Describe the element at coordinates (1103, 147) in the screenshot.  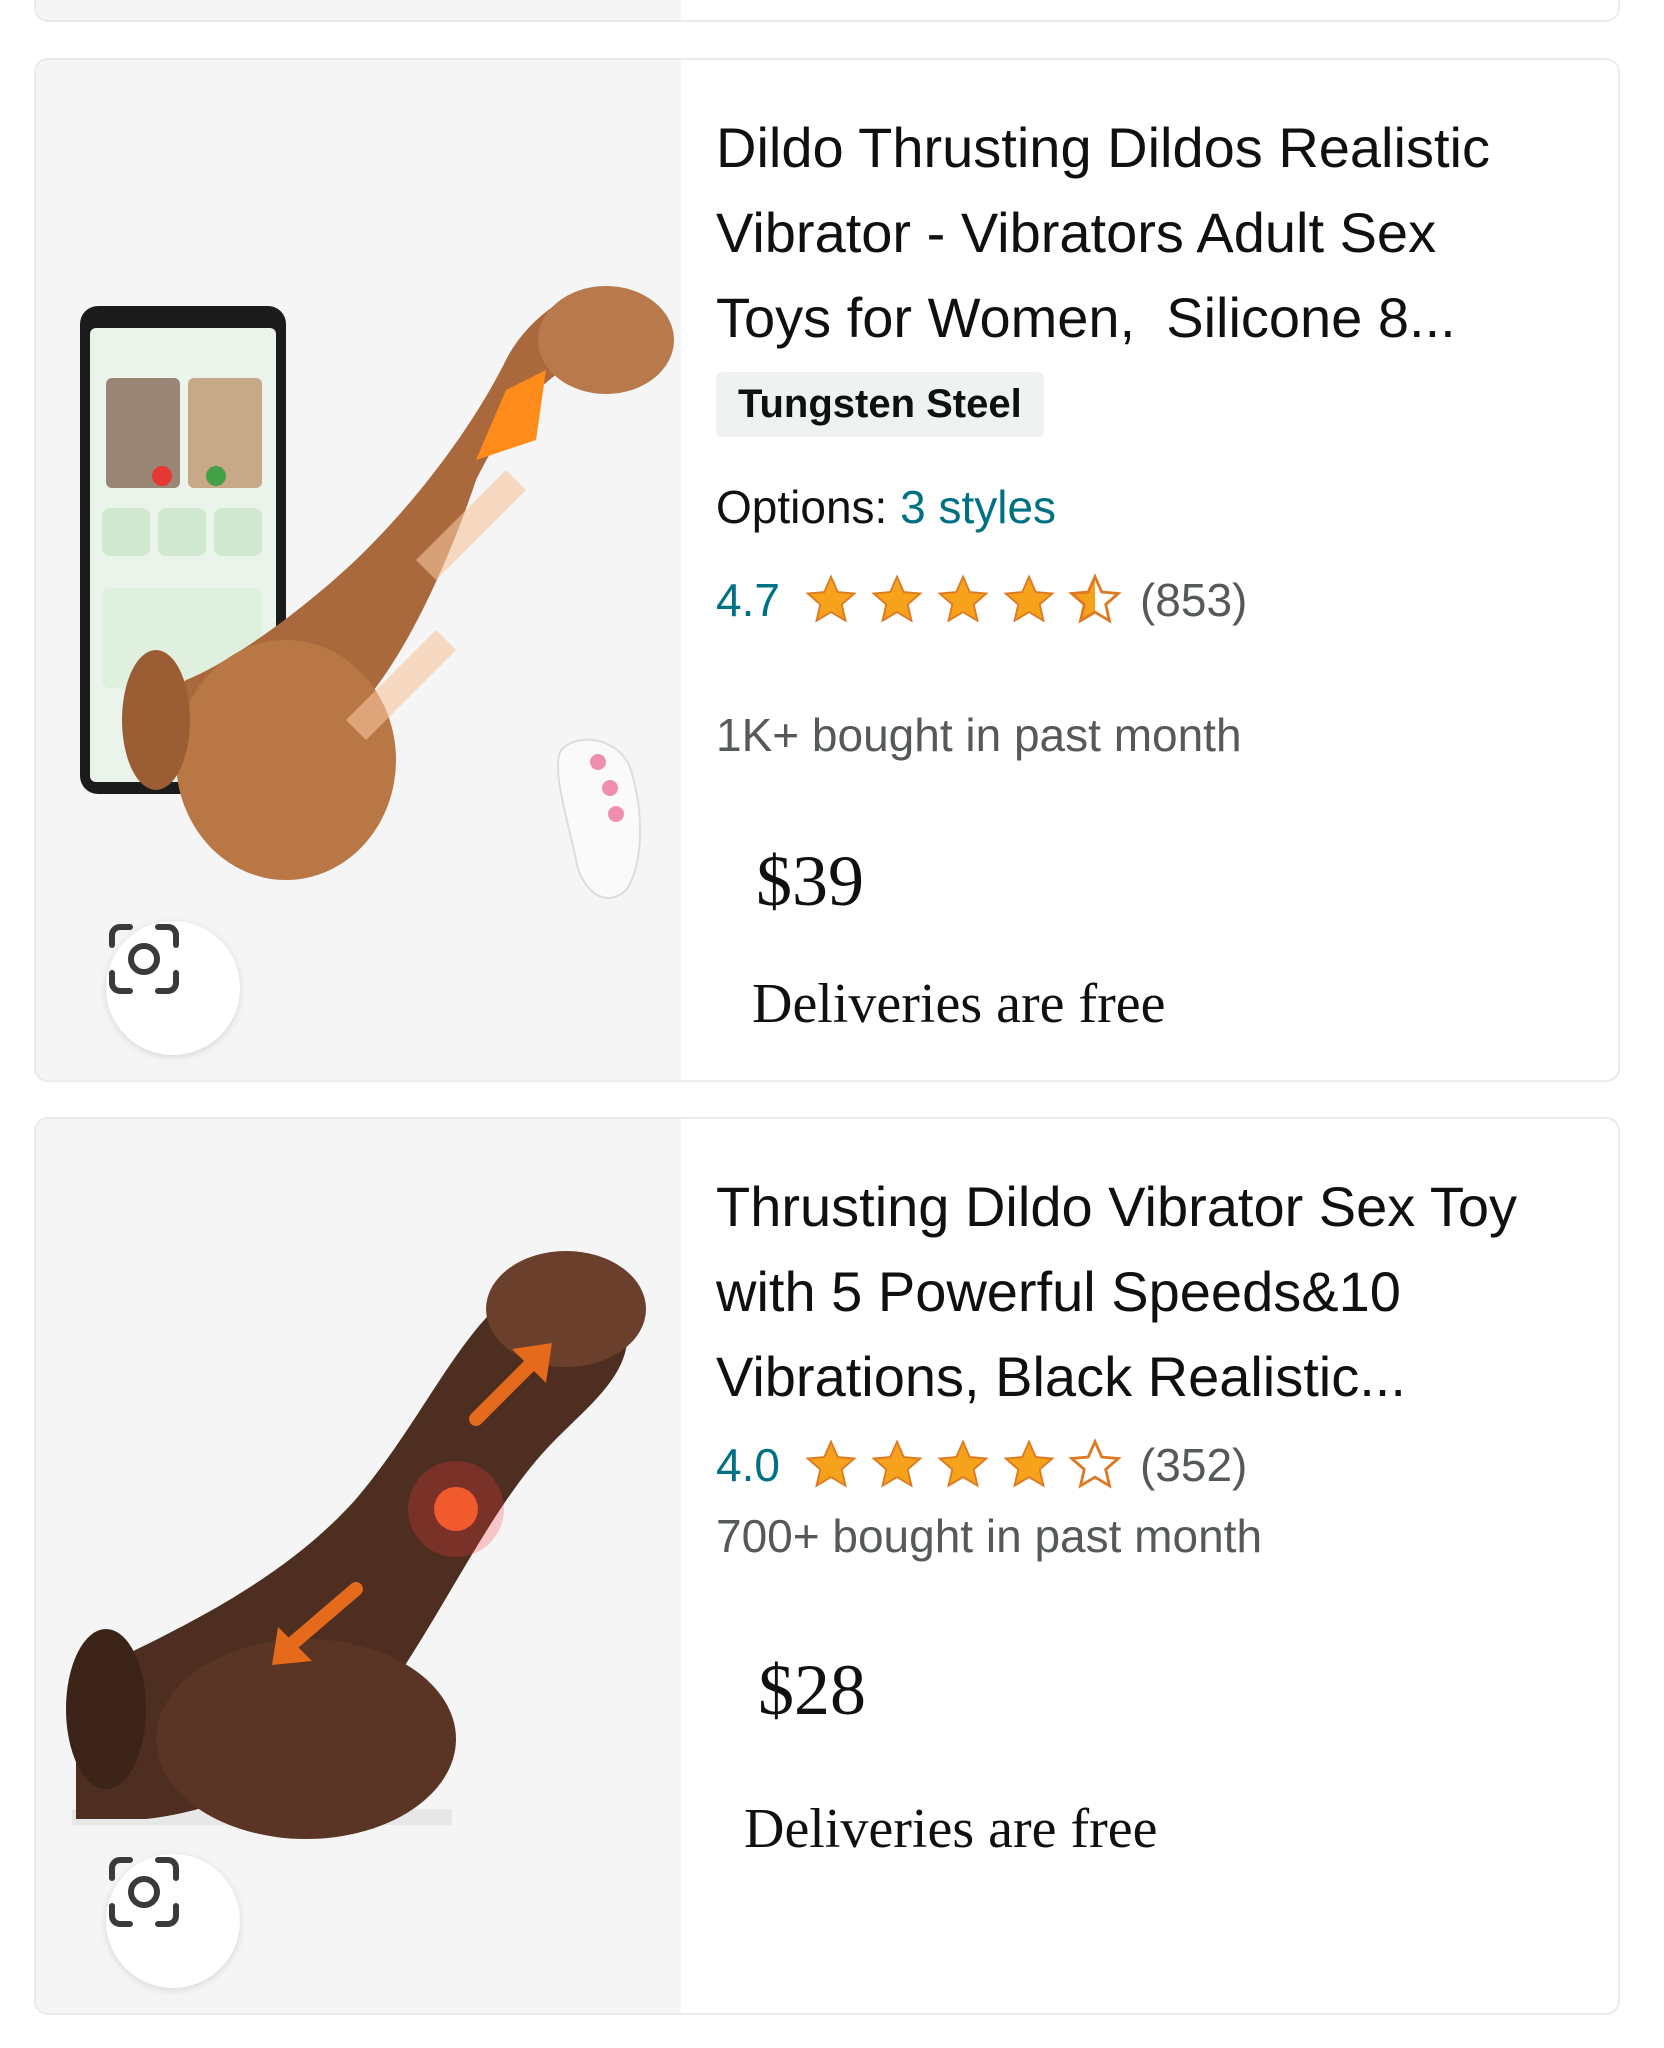
I see `title-line: Dildo Thrusting Dildos Realistic` at that location.